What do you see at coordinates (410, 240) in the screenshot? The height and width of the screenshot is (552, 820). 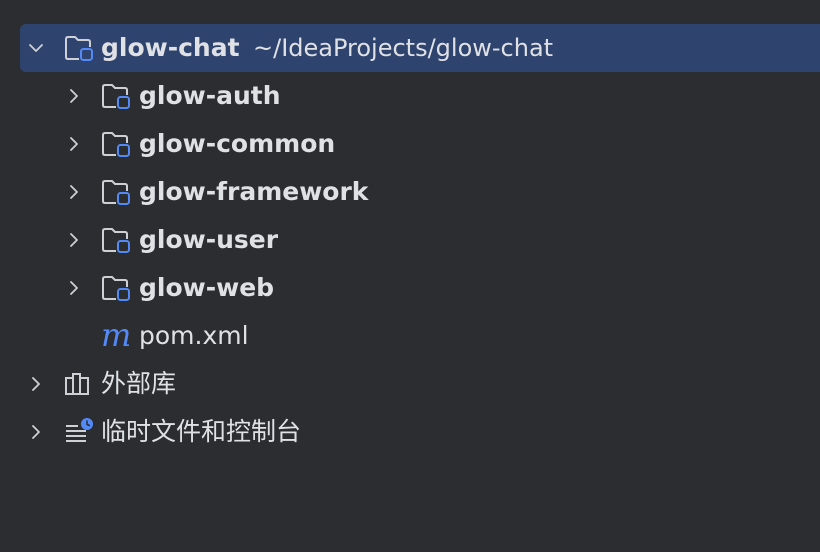 I see `tree-row-module: glow-user` at bounding box center [410, 240].